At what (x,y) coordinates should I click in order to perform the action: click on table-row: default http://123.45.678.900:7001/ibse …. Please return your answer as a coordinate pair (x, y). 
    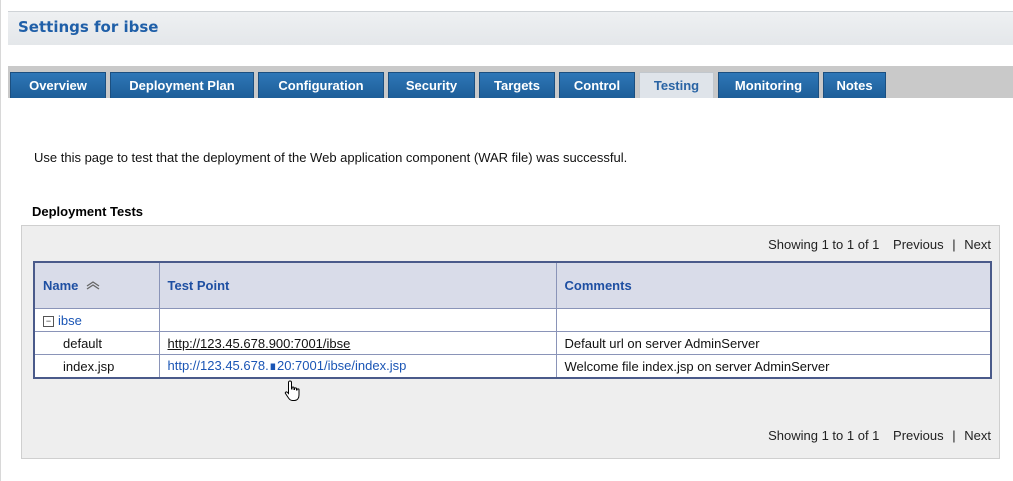
    Looking at the image, I should click on (512, 343).